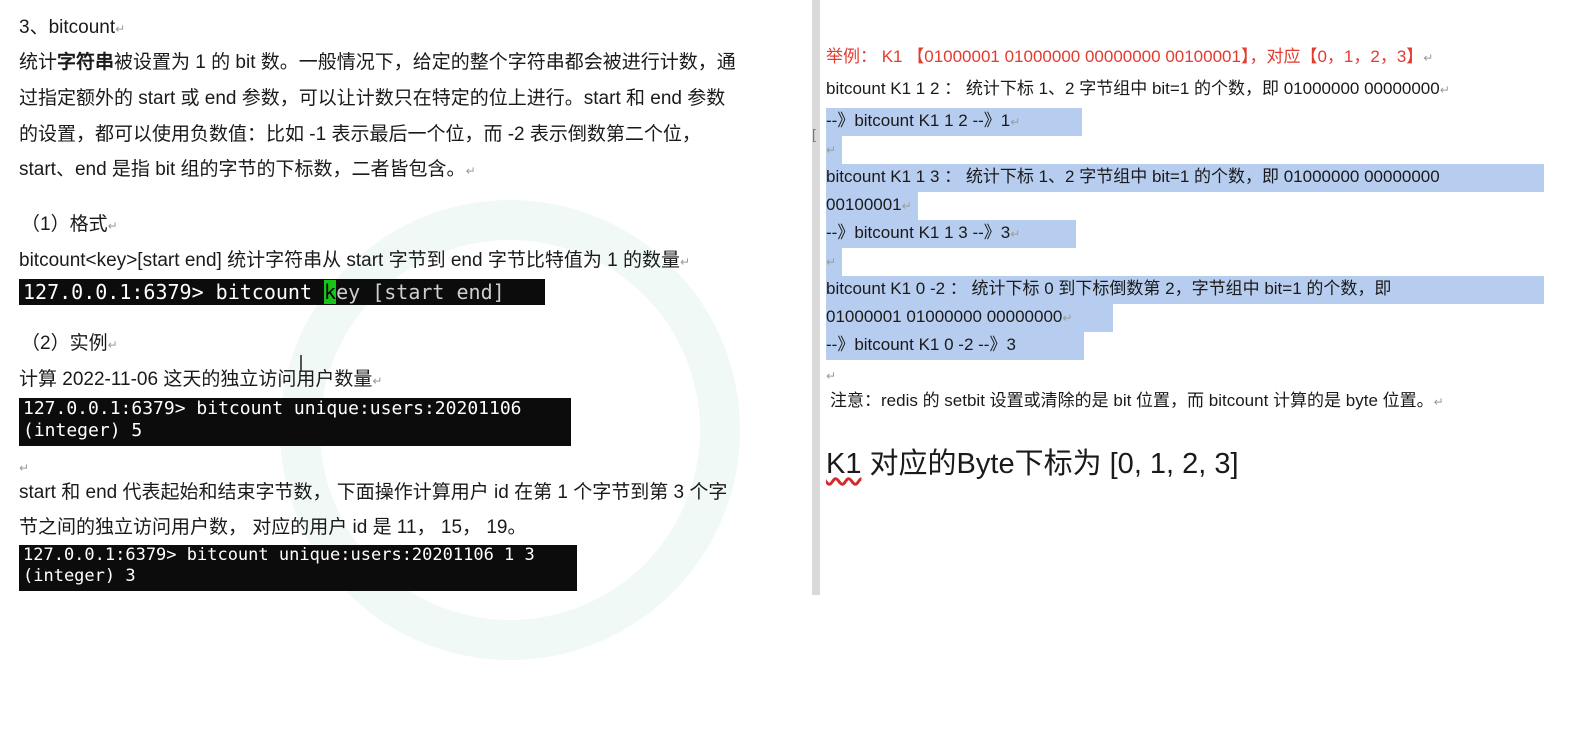 Image resolution: width=1590 pixels, height=744 pixels. Describe the element at coordinates (282, 292) in the screenshot. I see `terminal-format-command: 127.0.0.1:6379> bitcount key [start end]` at that location.